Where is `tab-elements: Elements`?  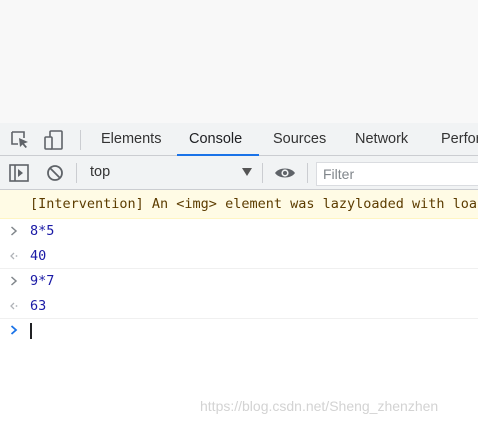
tab-elements: Elements is located at coordinates (131, 139).